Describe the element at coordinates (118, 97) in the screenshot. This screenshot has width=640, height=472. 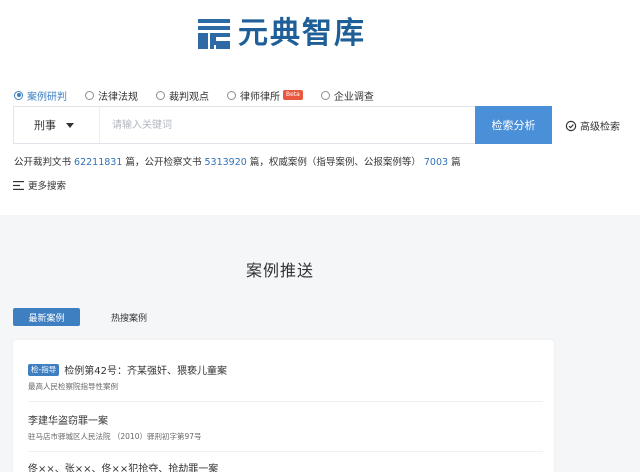
I see `category-label: 法律法规` at that location.